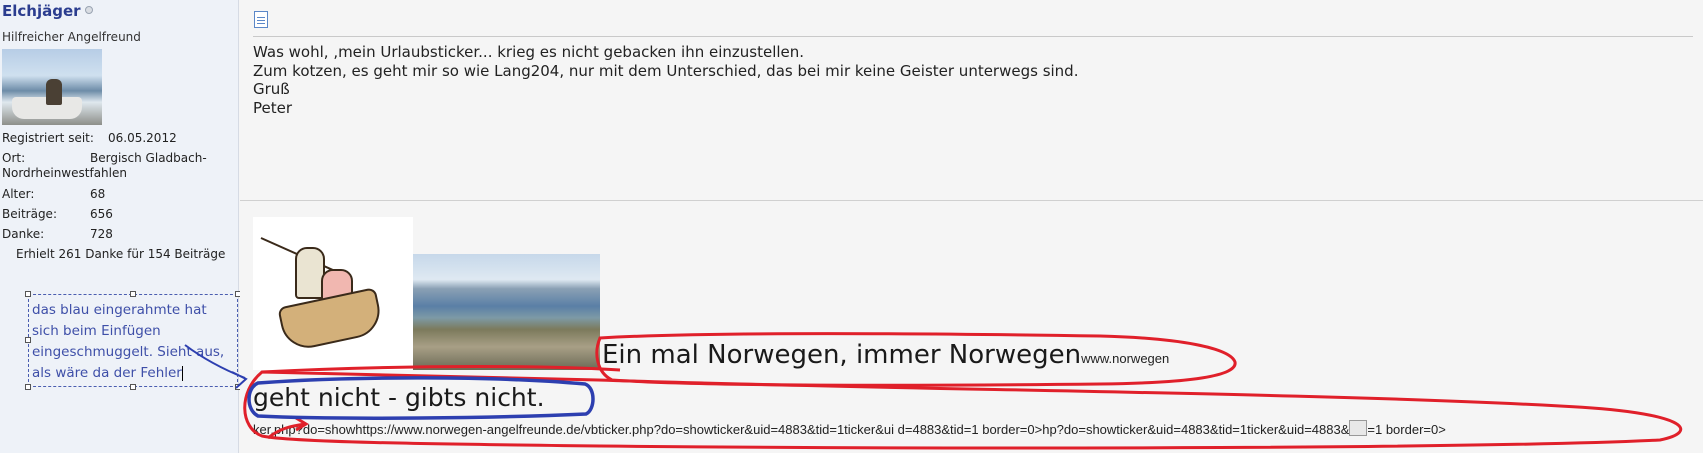 The height and width of the screenshot is (453, 1703). Describe the element at coordinates (41, 11) in the screenshot. I see `username-text: Elchjäger` at that location.